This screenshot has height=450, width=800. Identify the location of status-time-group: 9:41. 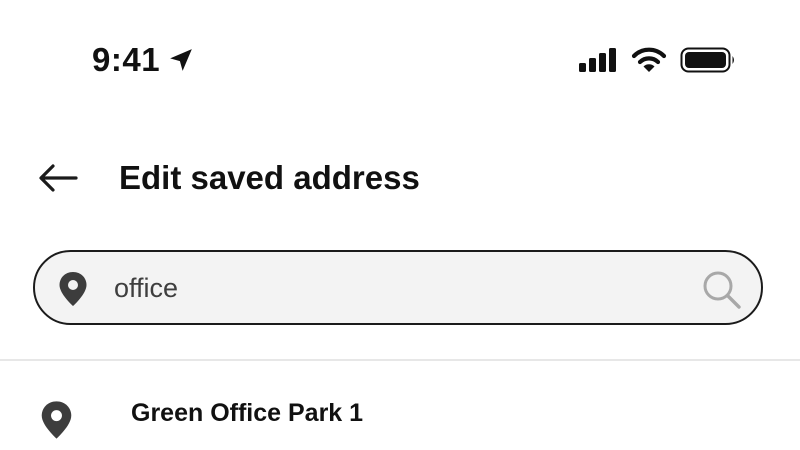
(143, 60).